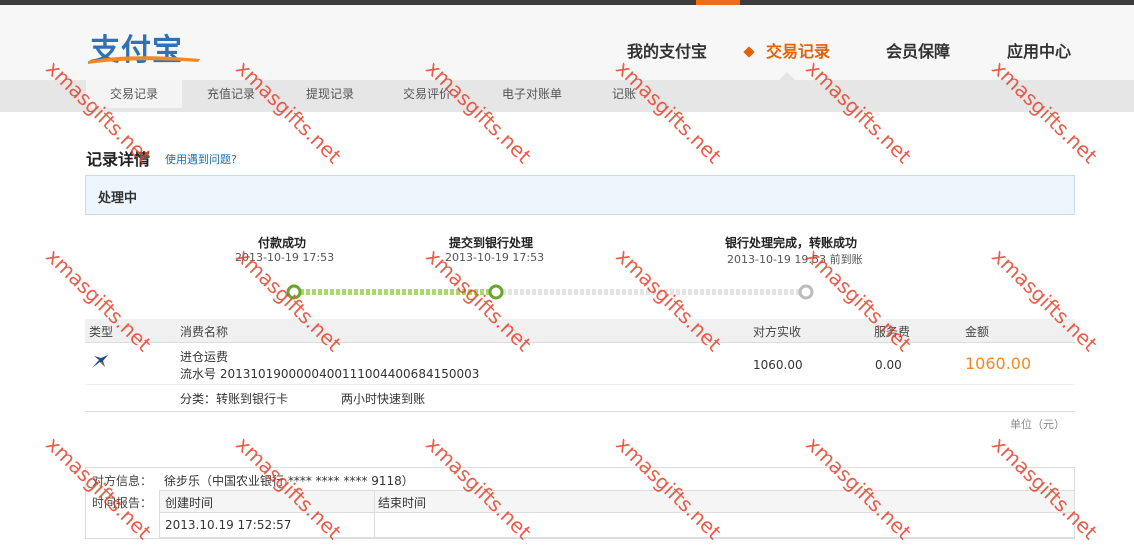  What do you see at coordinates (787, 76) in the screenshot?
I see `nav-caret-icon` at bounding box center [787, 76].